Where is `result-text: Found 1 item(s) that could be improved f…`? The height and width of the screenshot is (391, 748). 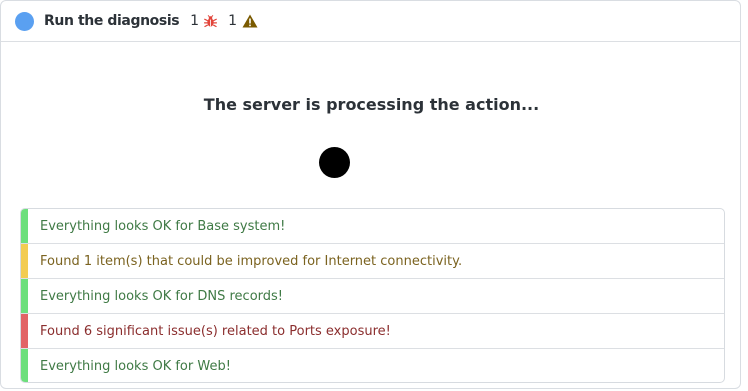 result-text: Found 1 item(s) that could be improved f… is located at coordinates (251, 261).